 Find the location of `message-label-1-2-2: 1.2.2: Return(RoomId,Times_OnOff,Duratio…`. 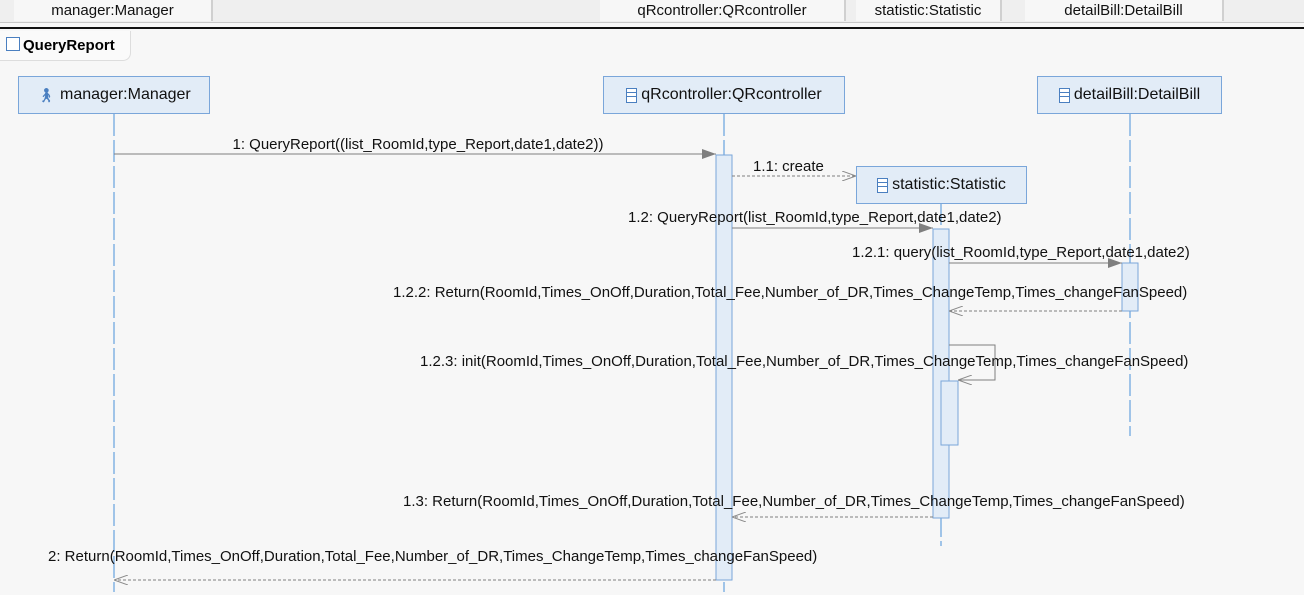

message-label-1-2-2: 1.2.2: Return(RoomId,Times_OnOff,Duratio… is located at coordinates (790, 292).